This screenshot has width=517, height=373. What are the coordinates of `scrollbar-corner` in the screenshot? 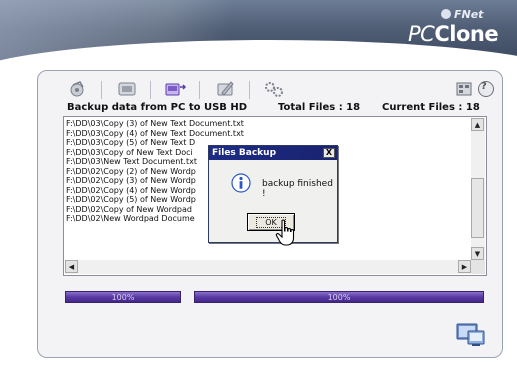 It's located at (478, 267).